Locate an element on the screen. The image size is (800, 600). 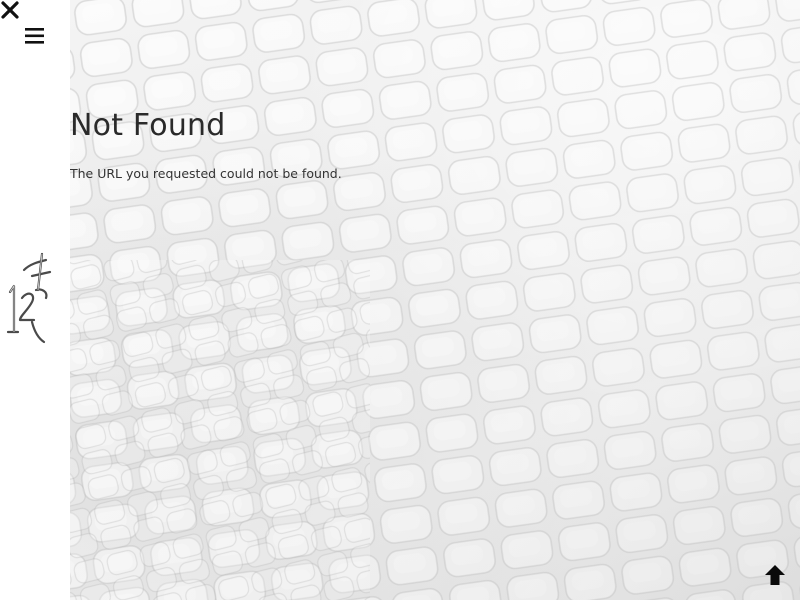
scroll-to-top-button is located at coordinates (775, 575).